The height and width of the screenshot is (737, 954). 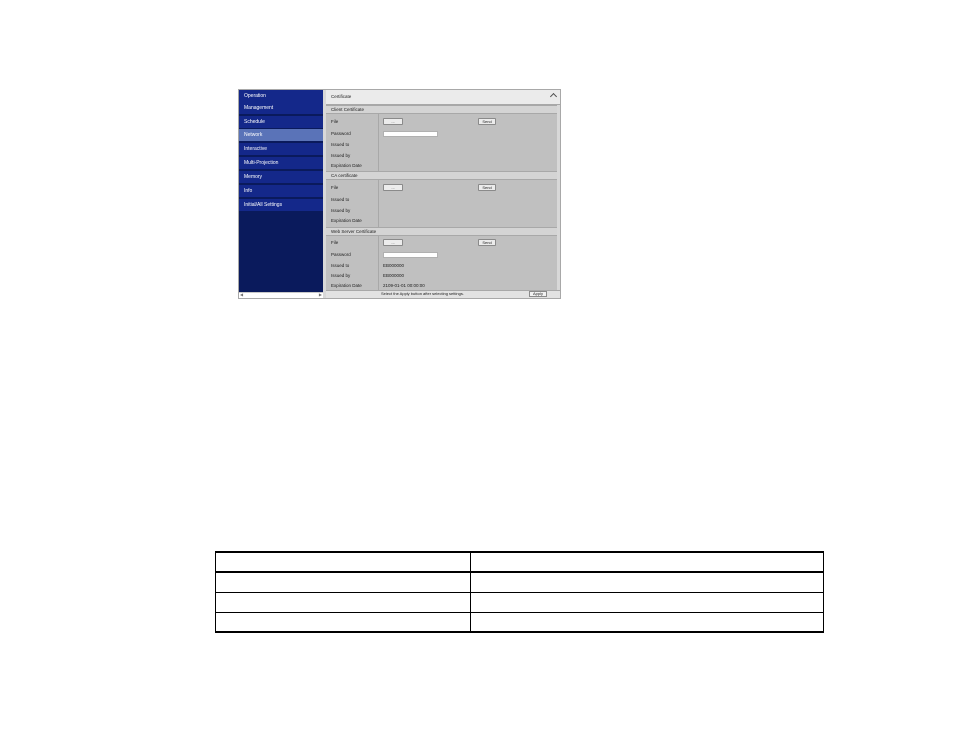 What do you see at coordinates (410, 134) in the screenshot?
I see `client-password-input` at bounding box center [410, 134].